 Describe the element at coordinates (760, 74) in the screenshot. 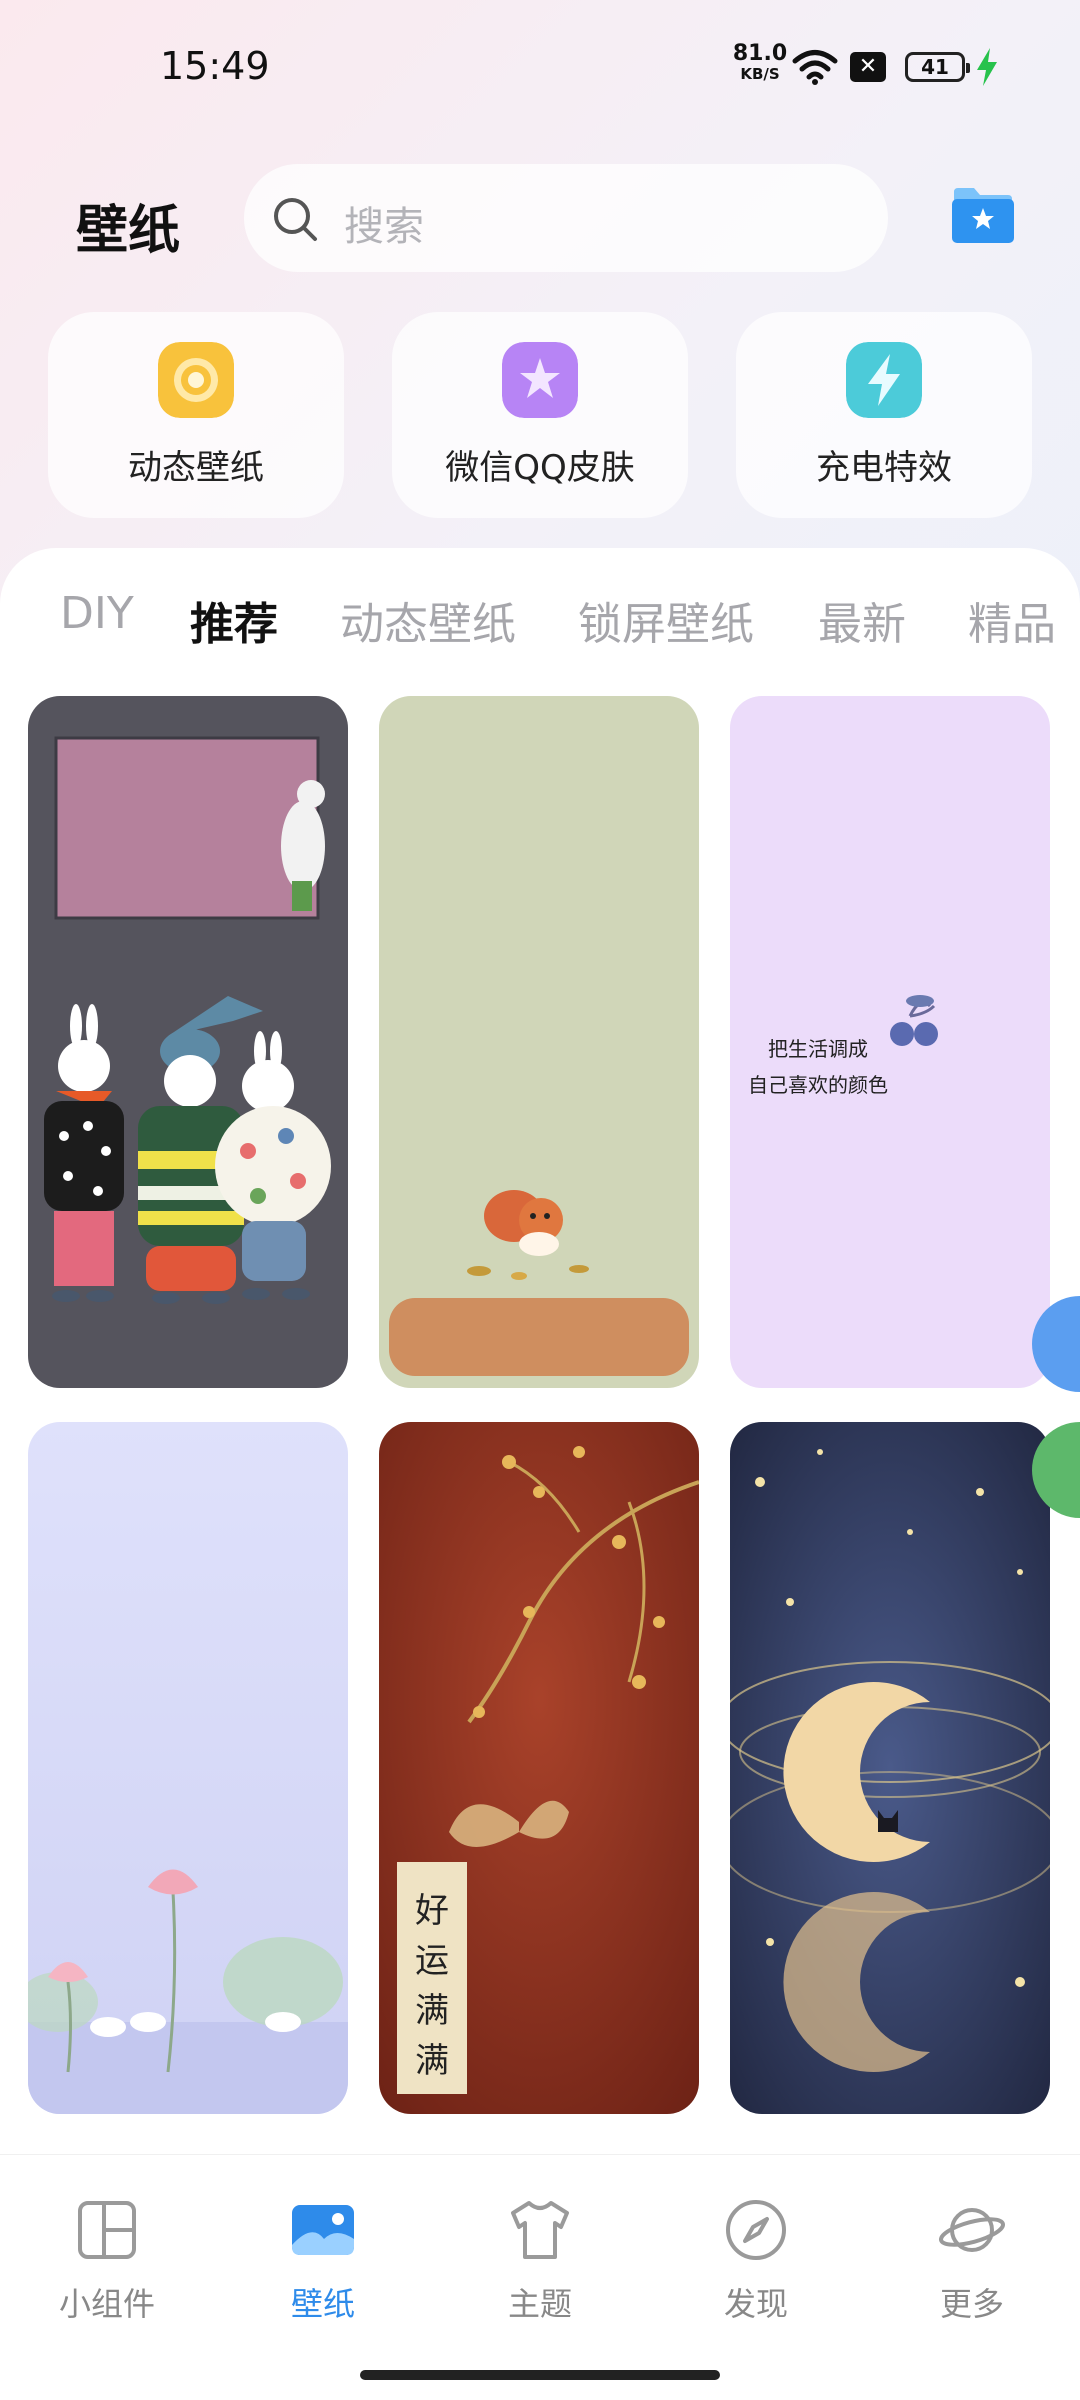

I see `network-speed-unit: KB/S` at that location.